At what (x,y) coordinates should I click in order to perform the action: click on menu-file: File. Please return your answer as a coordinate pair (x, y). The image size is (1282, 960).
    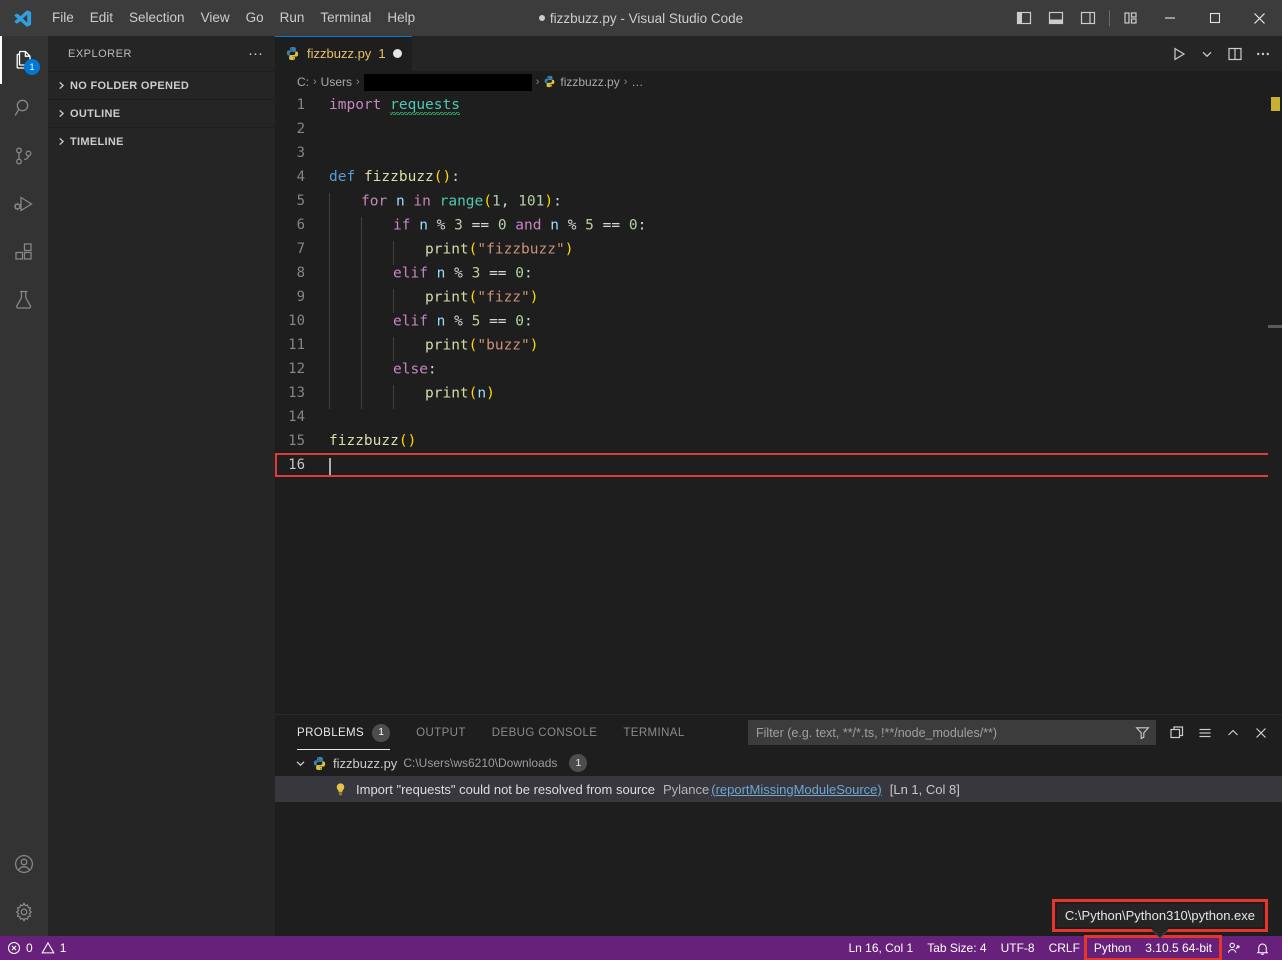
    Looking at the image, I should click on (63, 18).